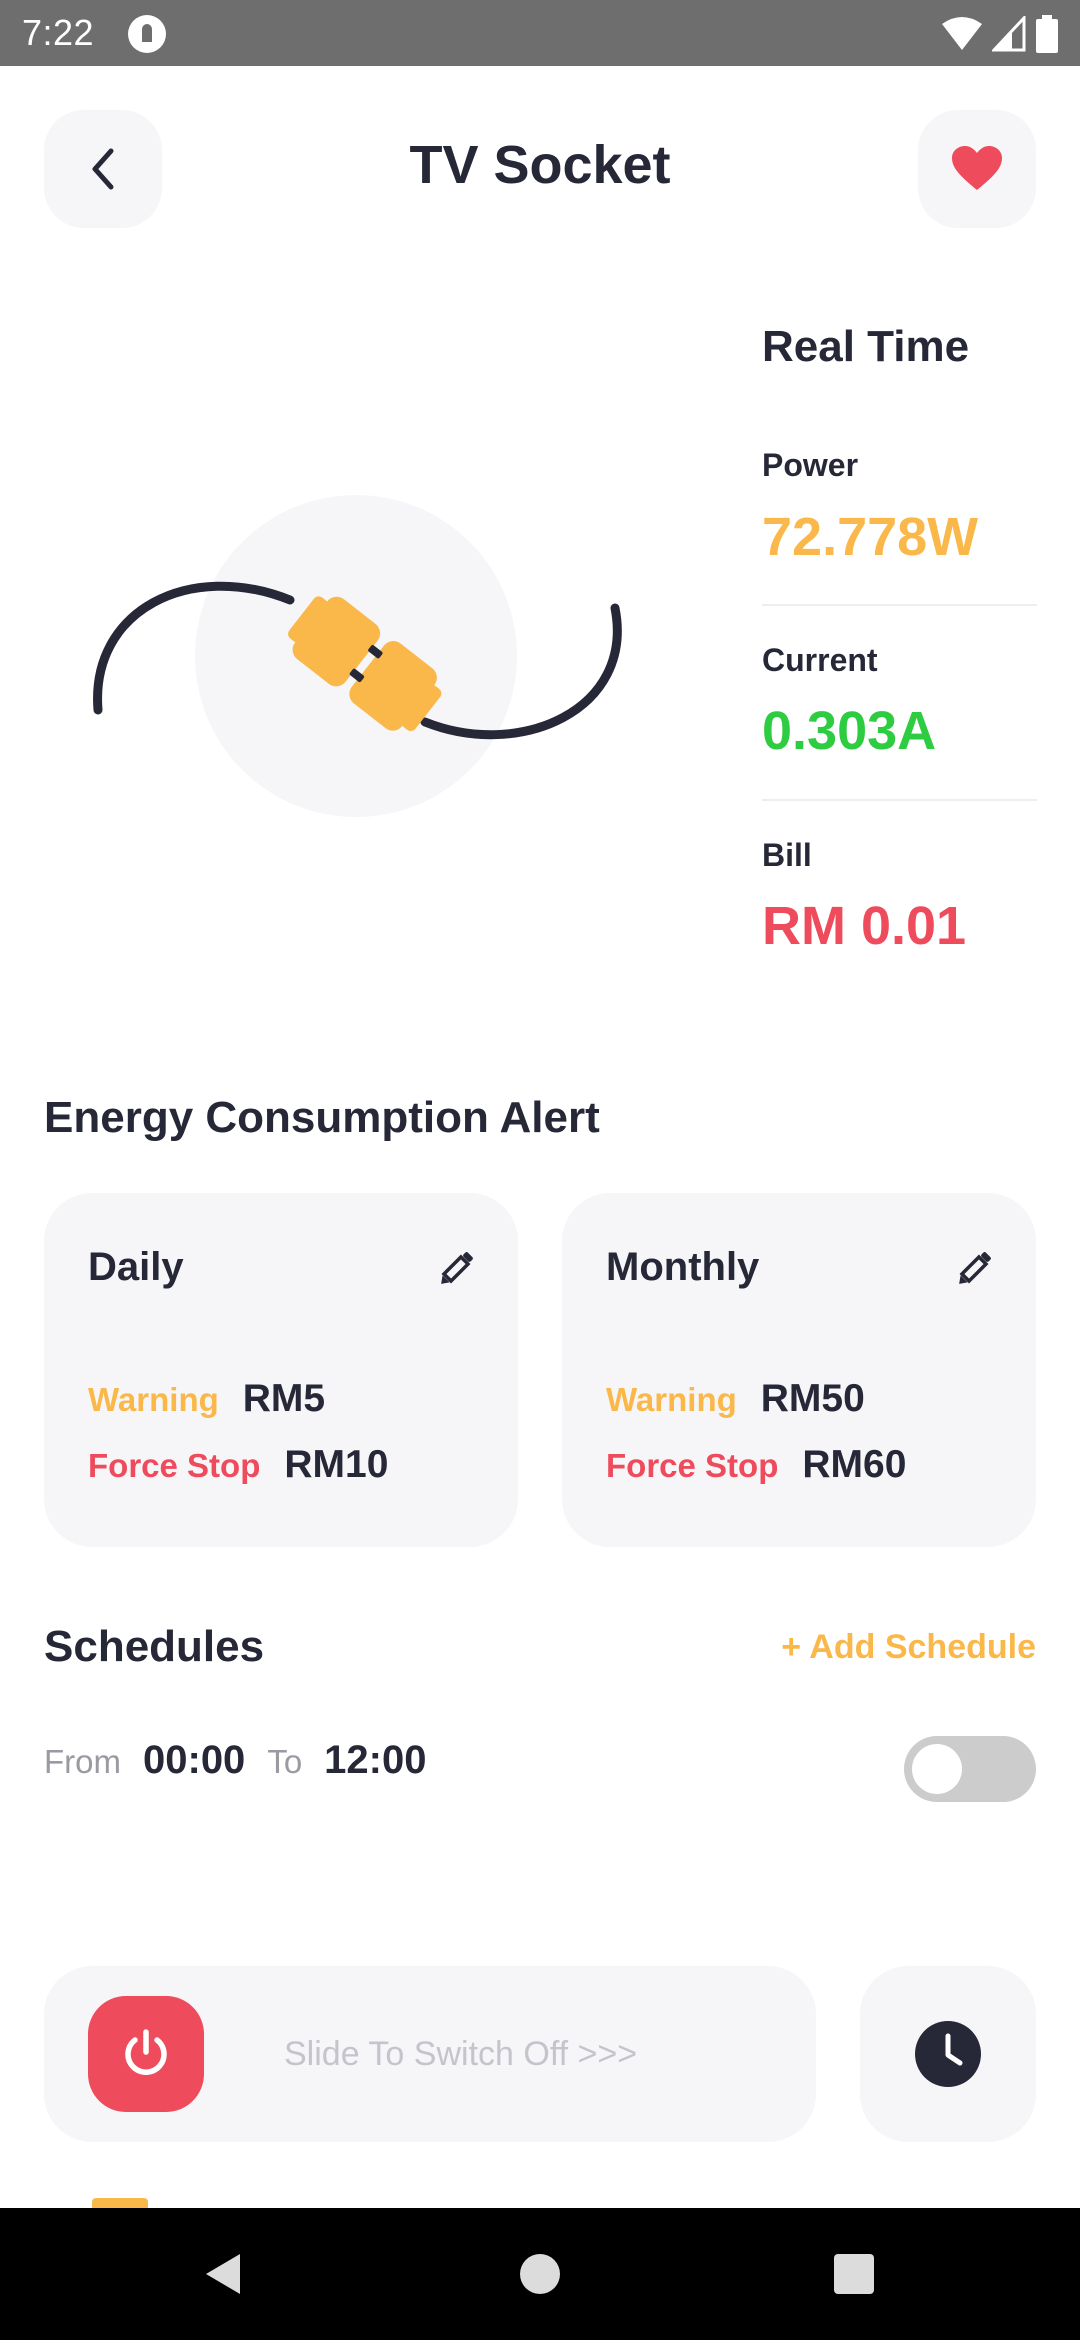  Describe the element at coordinates (226, 2274) in the screenshot. I see `nav-back-icon` at that location.